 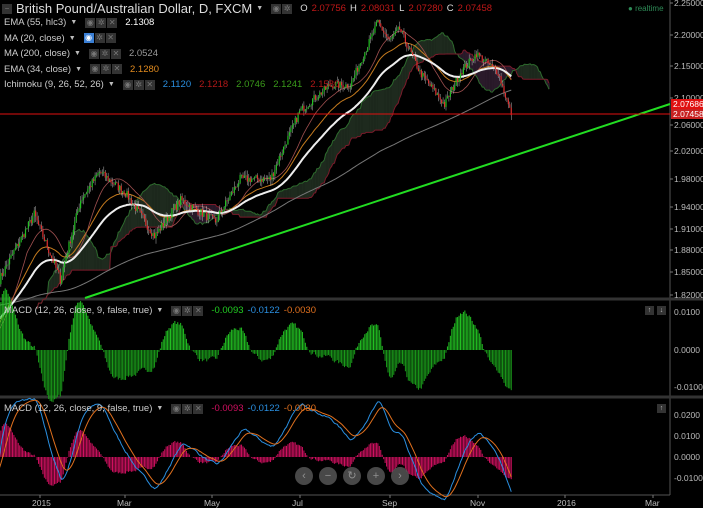 I want to click on indicator-legend: EMA (55, hlc3) ▼ ◉ ✲ ✕ 2.1308, so click(x=81, y=22).